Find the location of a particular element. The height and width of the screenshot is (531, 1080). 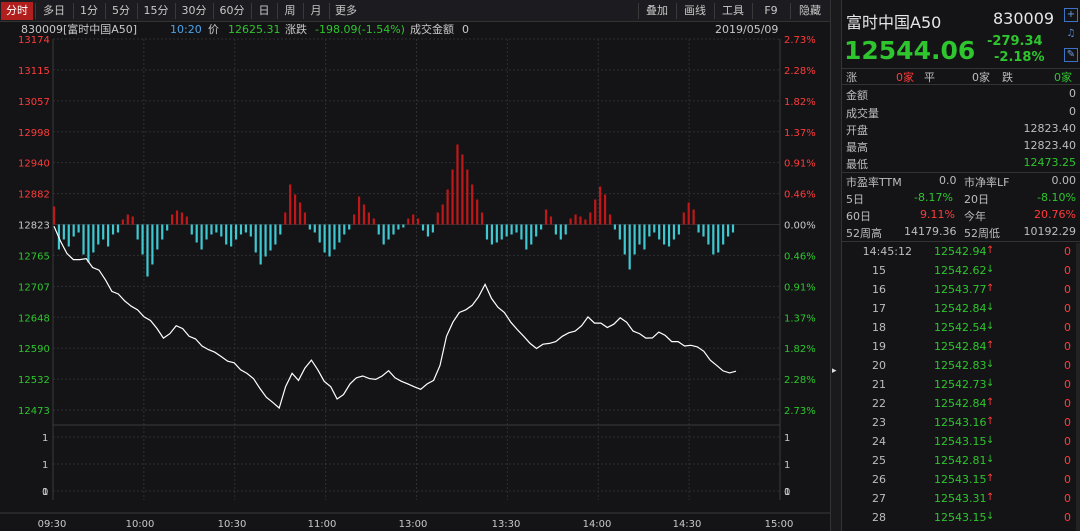

tick-time: 20 is located at coordinates (879, 365).